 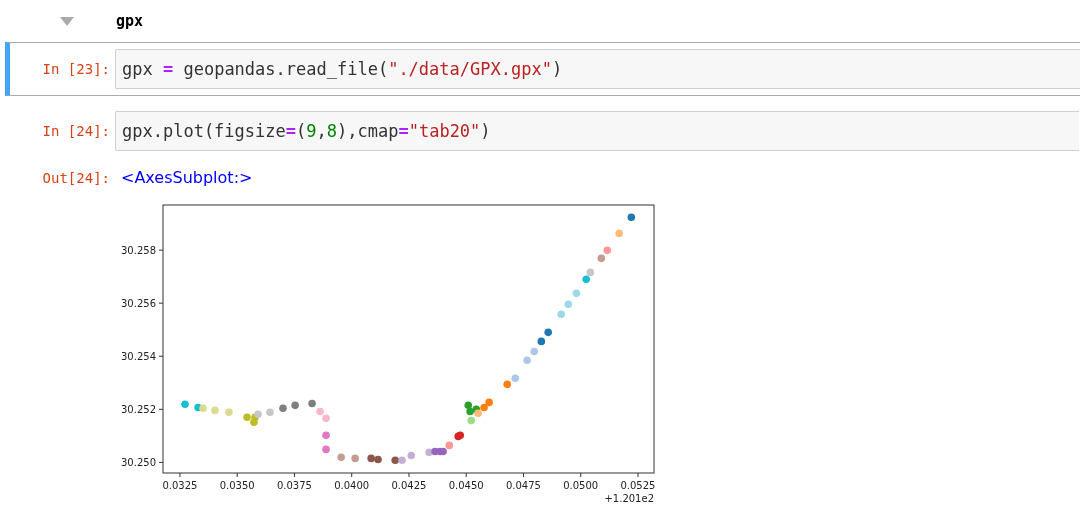 What do you see at coordinates (523, 485) in the screenshot?
I see `x-tick-label: 0.0475` at bounding box center [523, 485].